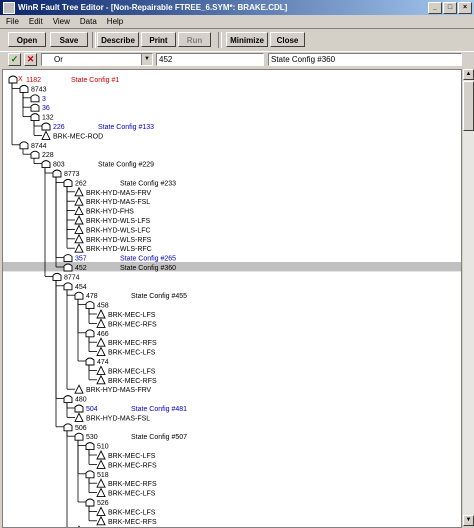 This screenshot has height=528, width=474. I want to click on node-id: 466, so click(103, 334).